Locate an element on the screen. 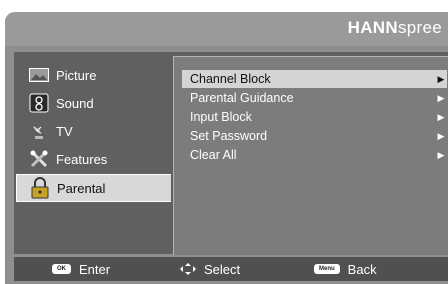  tools-icon is located at coordinates (39, 159).